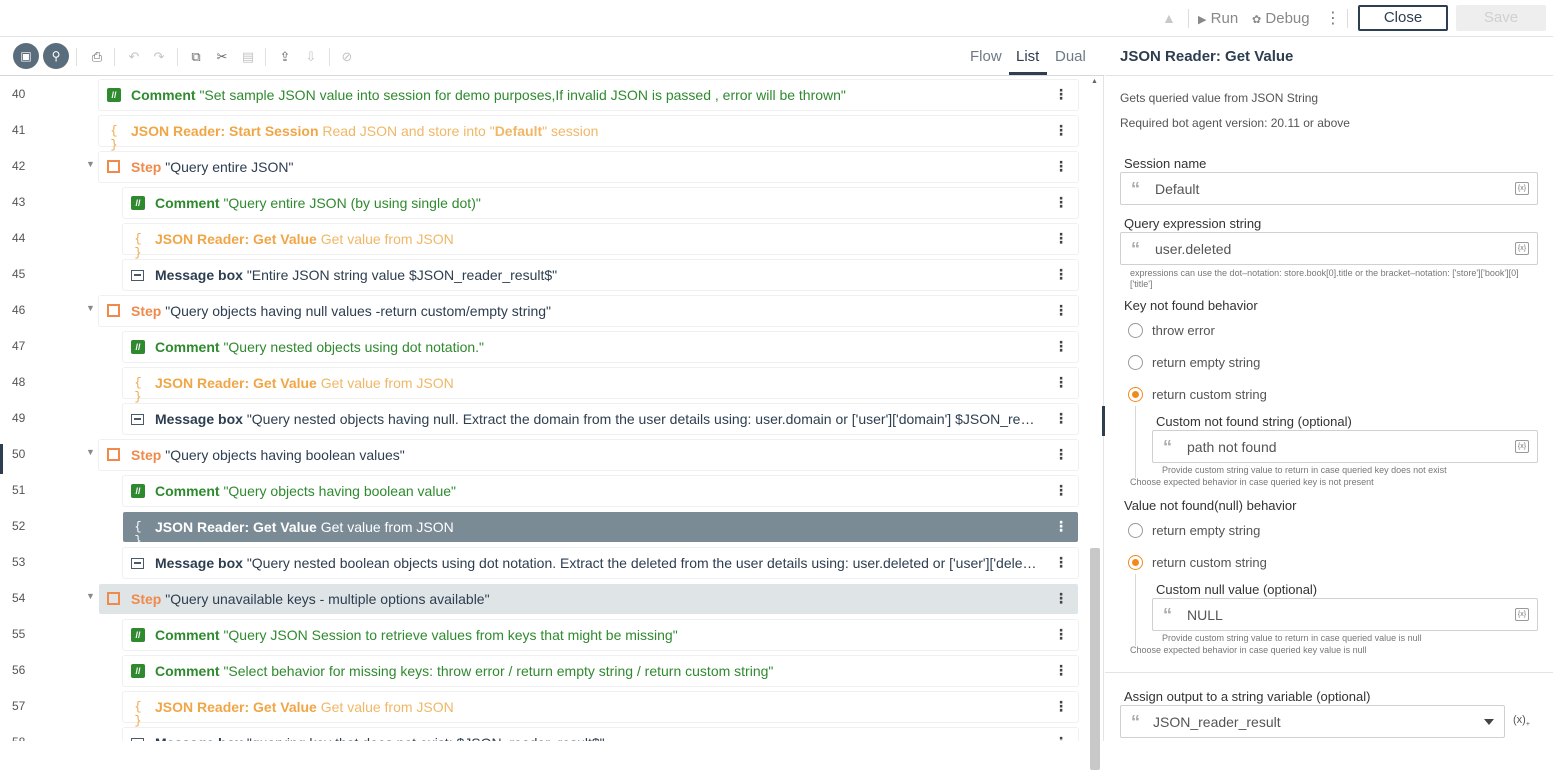 The height and width of the screenshot is (770, 1553). I want to click on custom-not-found-field: “ path not found {x}, so click(1345, 446).